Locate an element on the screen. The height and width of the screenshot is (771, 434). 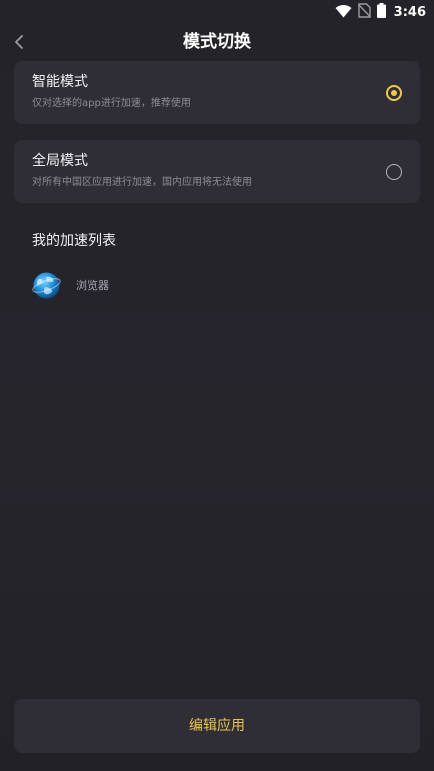
battery-icon is located at coordinates (381, 12).